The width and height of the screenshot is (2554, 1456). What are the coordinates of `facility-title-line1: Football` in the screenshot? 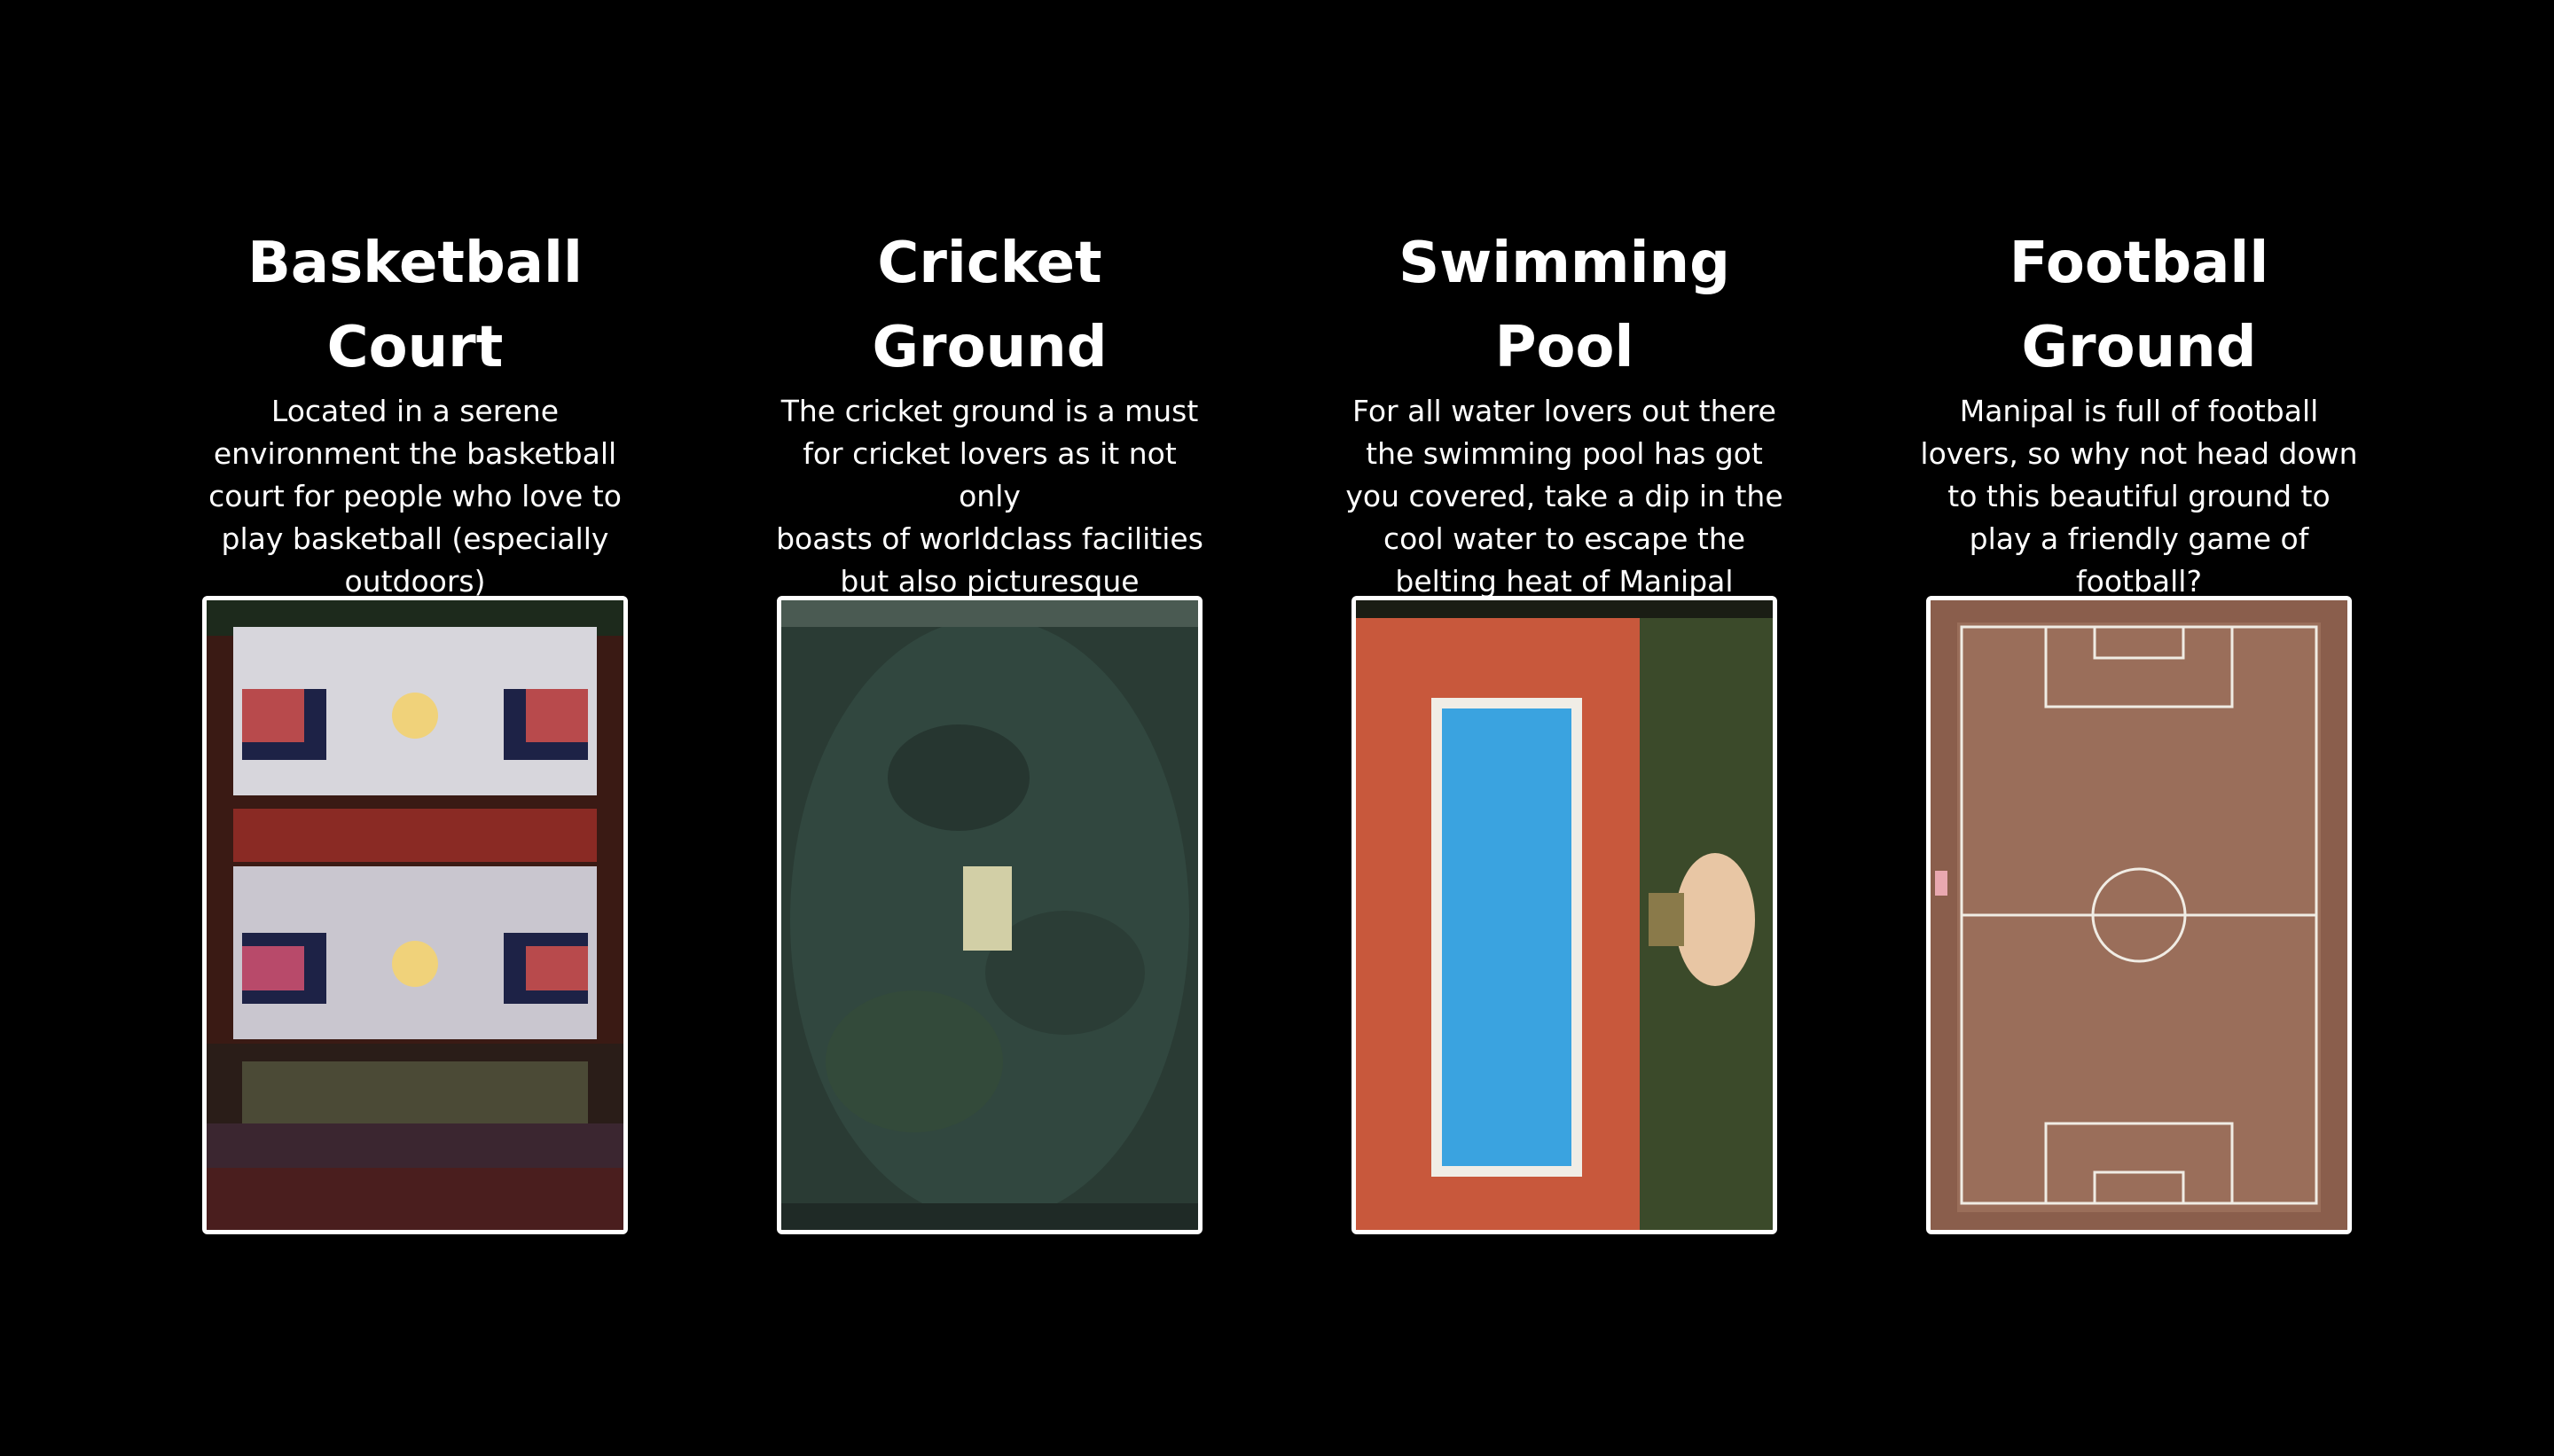 It's located at (2139, 263).